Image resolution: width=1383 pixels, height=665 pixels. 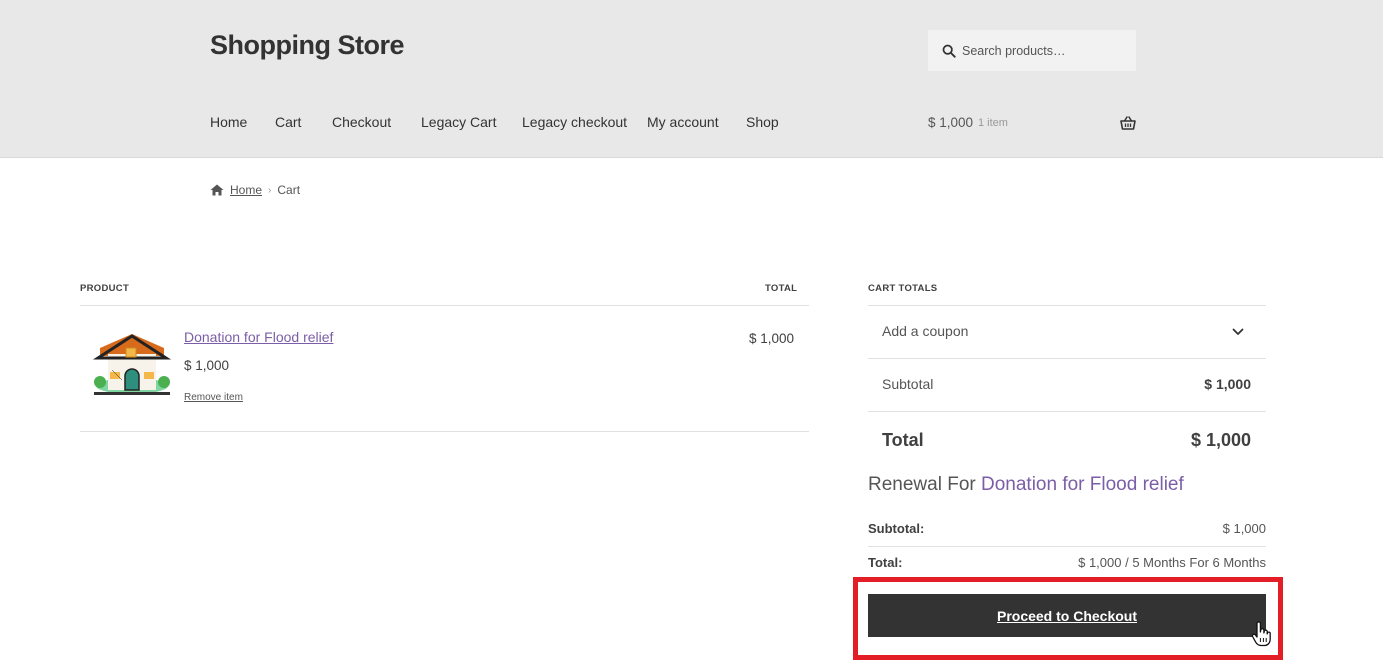 What do you see at coordinates (444, 431) in the screenshot?
I see `table-bottom-divider` at bounding box center [444, 431].